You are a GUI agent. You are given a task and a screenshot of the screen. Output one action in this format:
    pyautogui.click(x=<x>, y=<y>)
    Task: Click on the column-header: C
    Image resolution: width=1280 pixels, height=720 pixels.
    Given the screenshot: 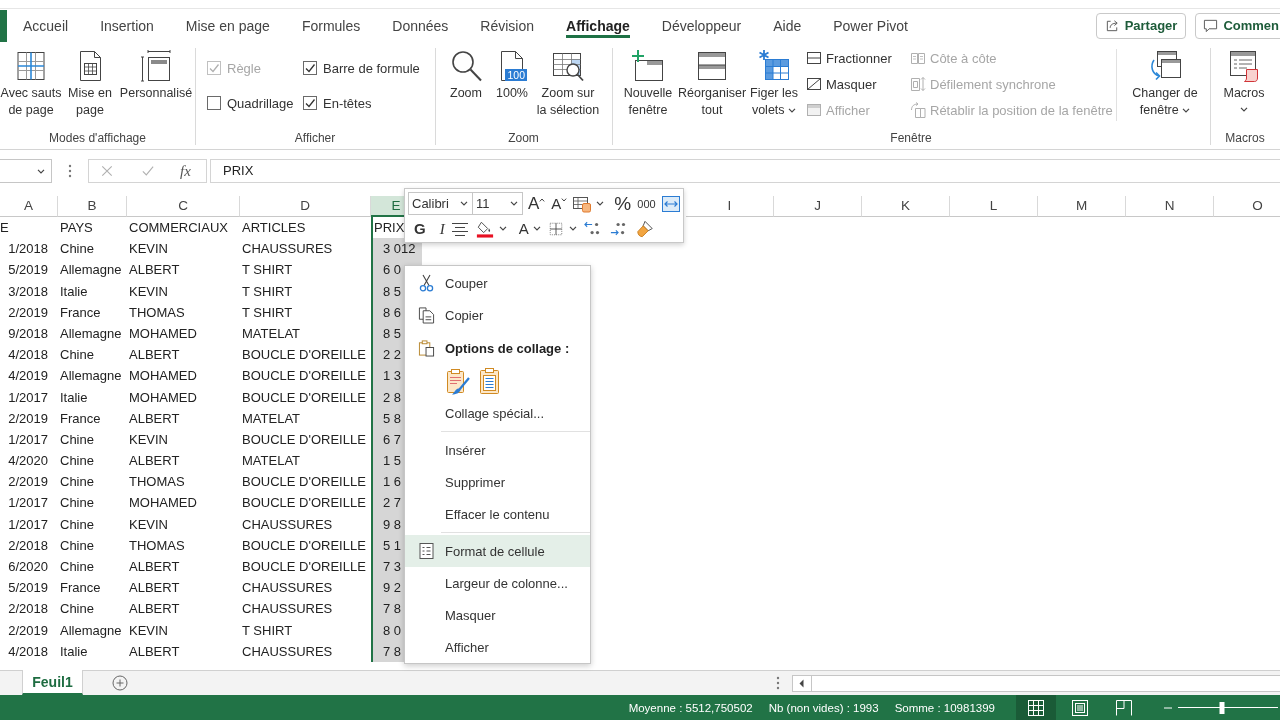 What is the action you would take?
    pyautogui.click(x=183, y=206)
    